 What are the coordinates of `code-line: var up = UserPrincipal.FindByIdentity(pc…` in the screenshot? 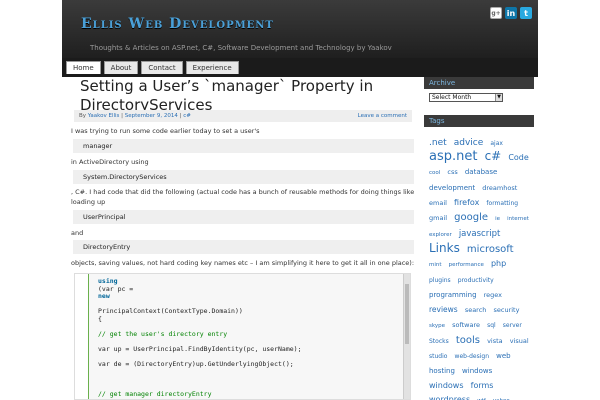 It's located at (200, 348).